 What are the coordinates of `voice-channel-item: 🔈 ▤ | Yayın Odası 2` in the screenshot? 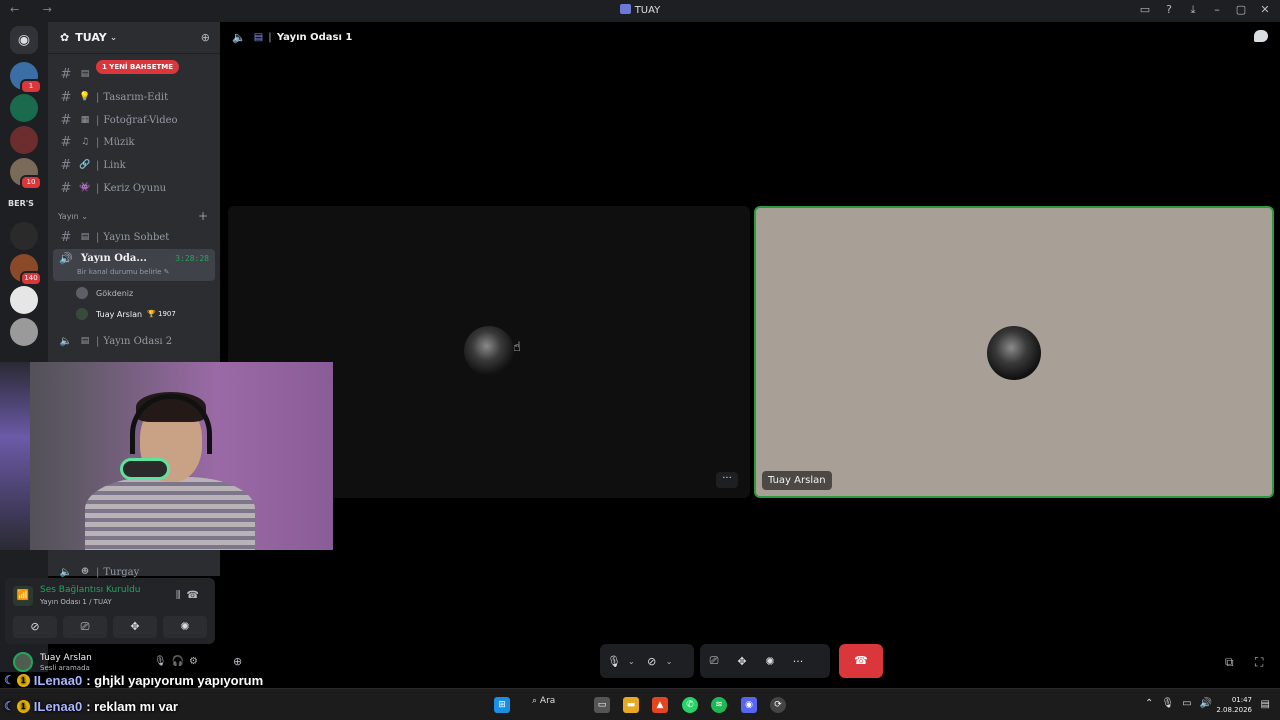 It's located at (134, 341).